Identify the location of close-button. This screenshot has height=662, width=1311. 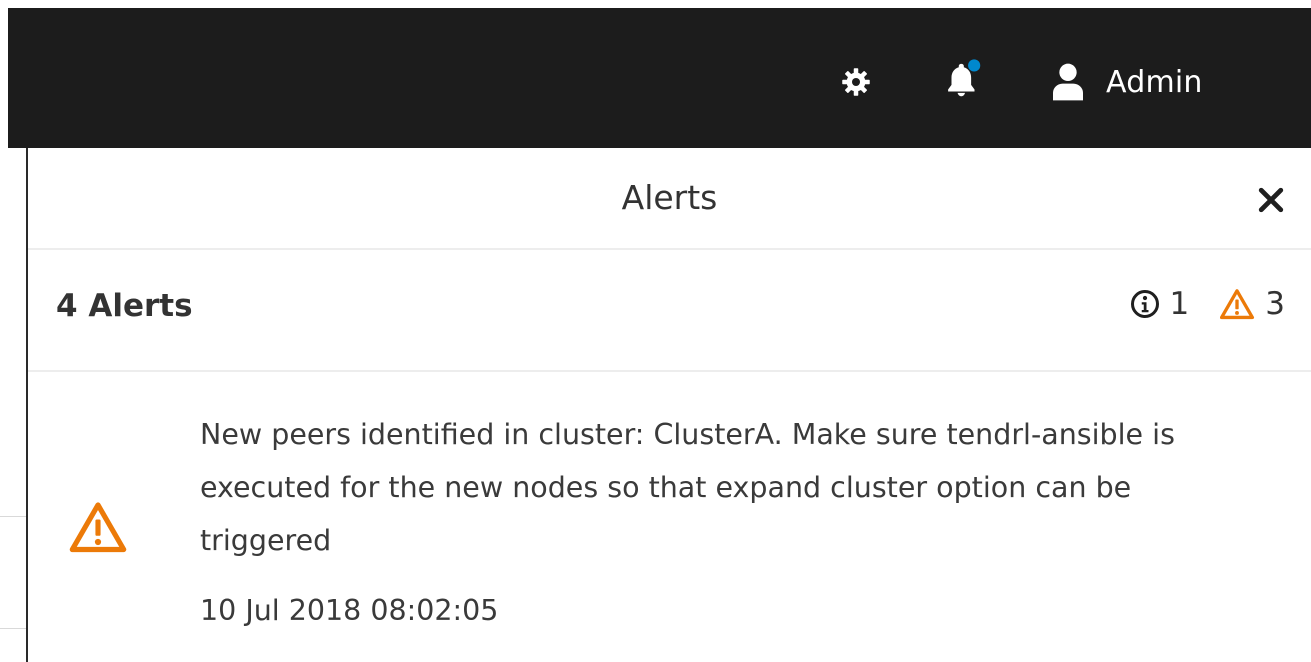
(1271, 200).